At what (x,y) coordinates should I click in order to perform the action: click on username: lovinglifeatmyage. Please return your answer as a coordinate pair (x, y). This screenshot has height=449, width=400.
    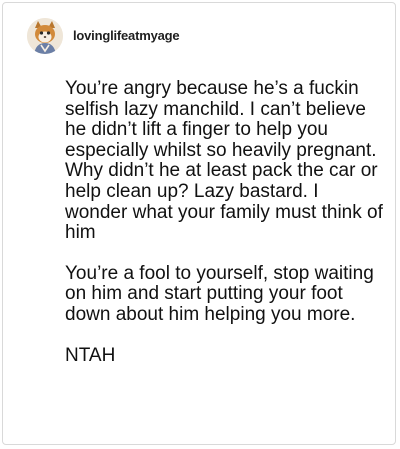
    Looking at the image, I should click on (126, 35).